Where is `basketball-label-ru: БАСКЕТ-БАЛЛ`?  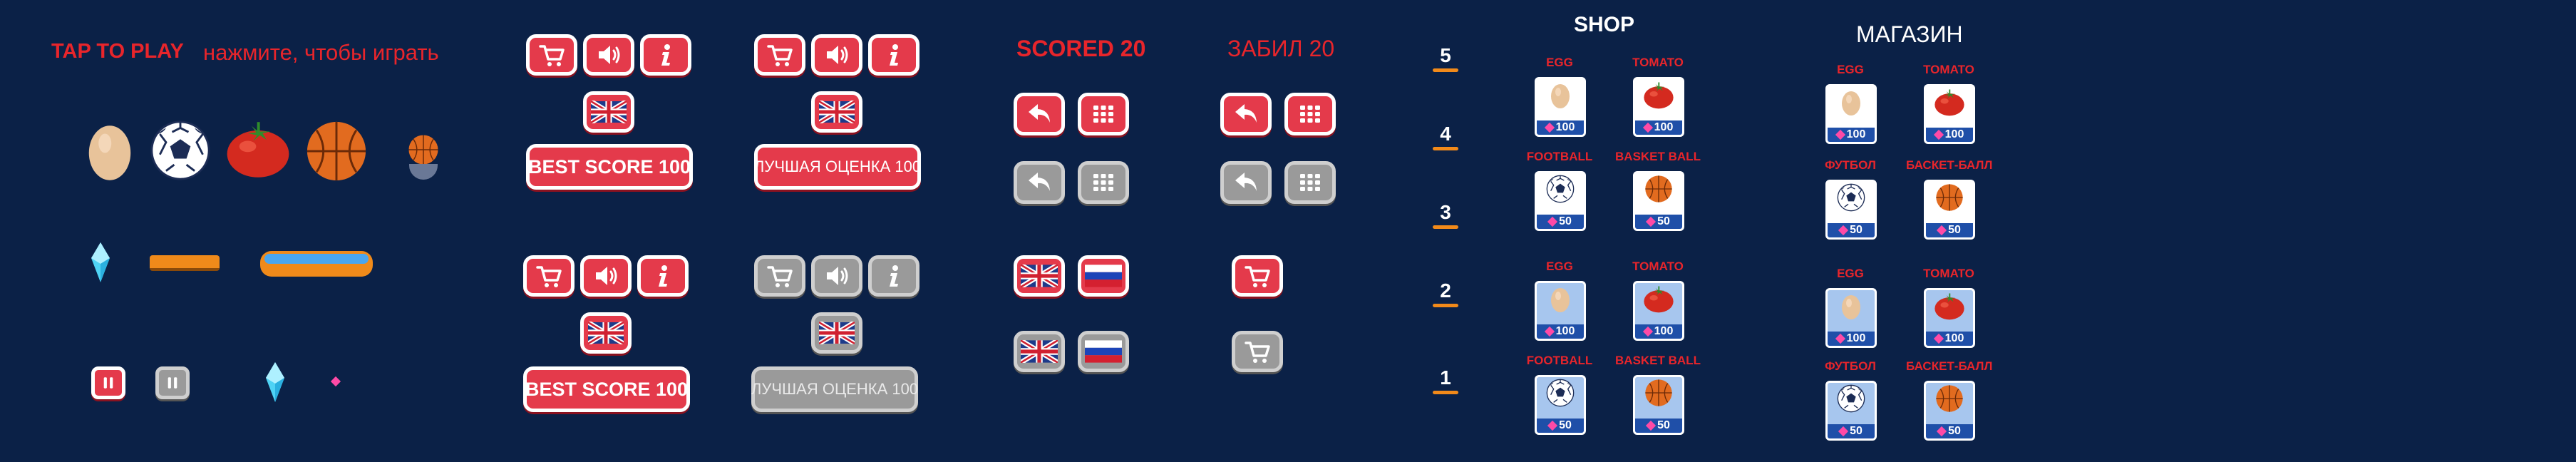
basketball-label-ru: БАСКЕТ-БАЛЛ is located at coordinates (1949, 366).